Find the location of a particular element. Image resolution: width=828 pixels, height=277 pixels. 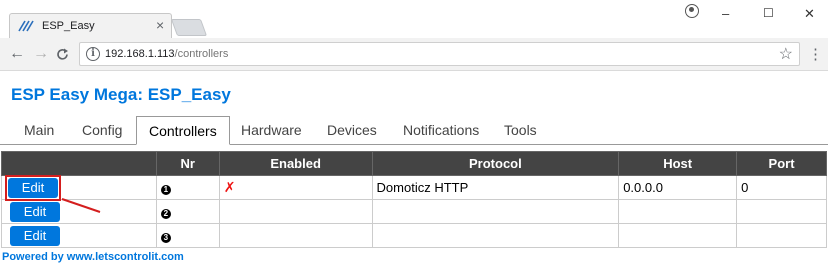

new-tab-button is located at coordinates (189, 27).